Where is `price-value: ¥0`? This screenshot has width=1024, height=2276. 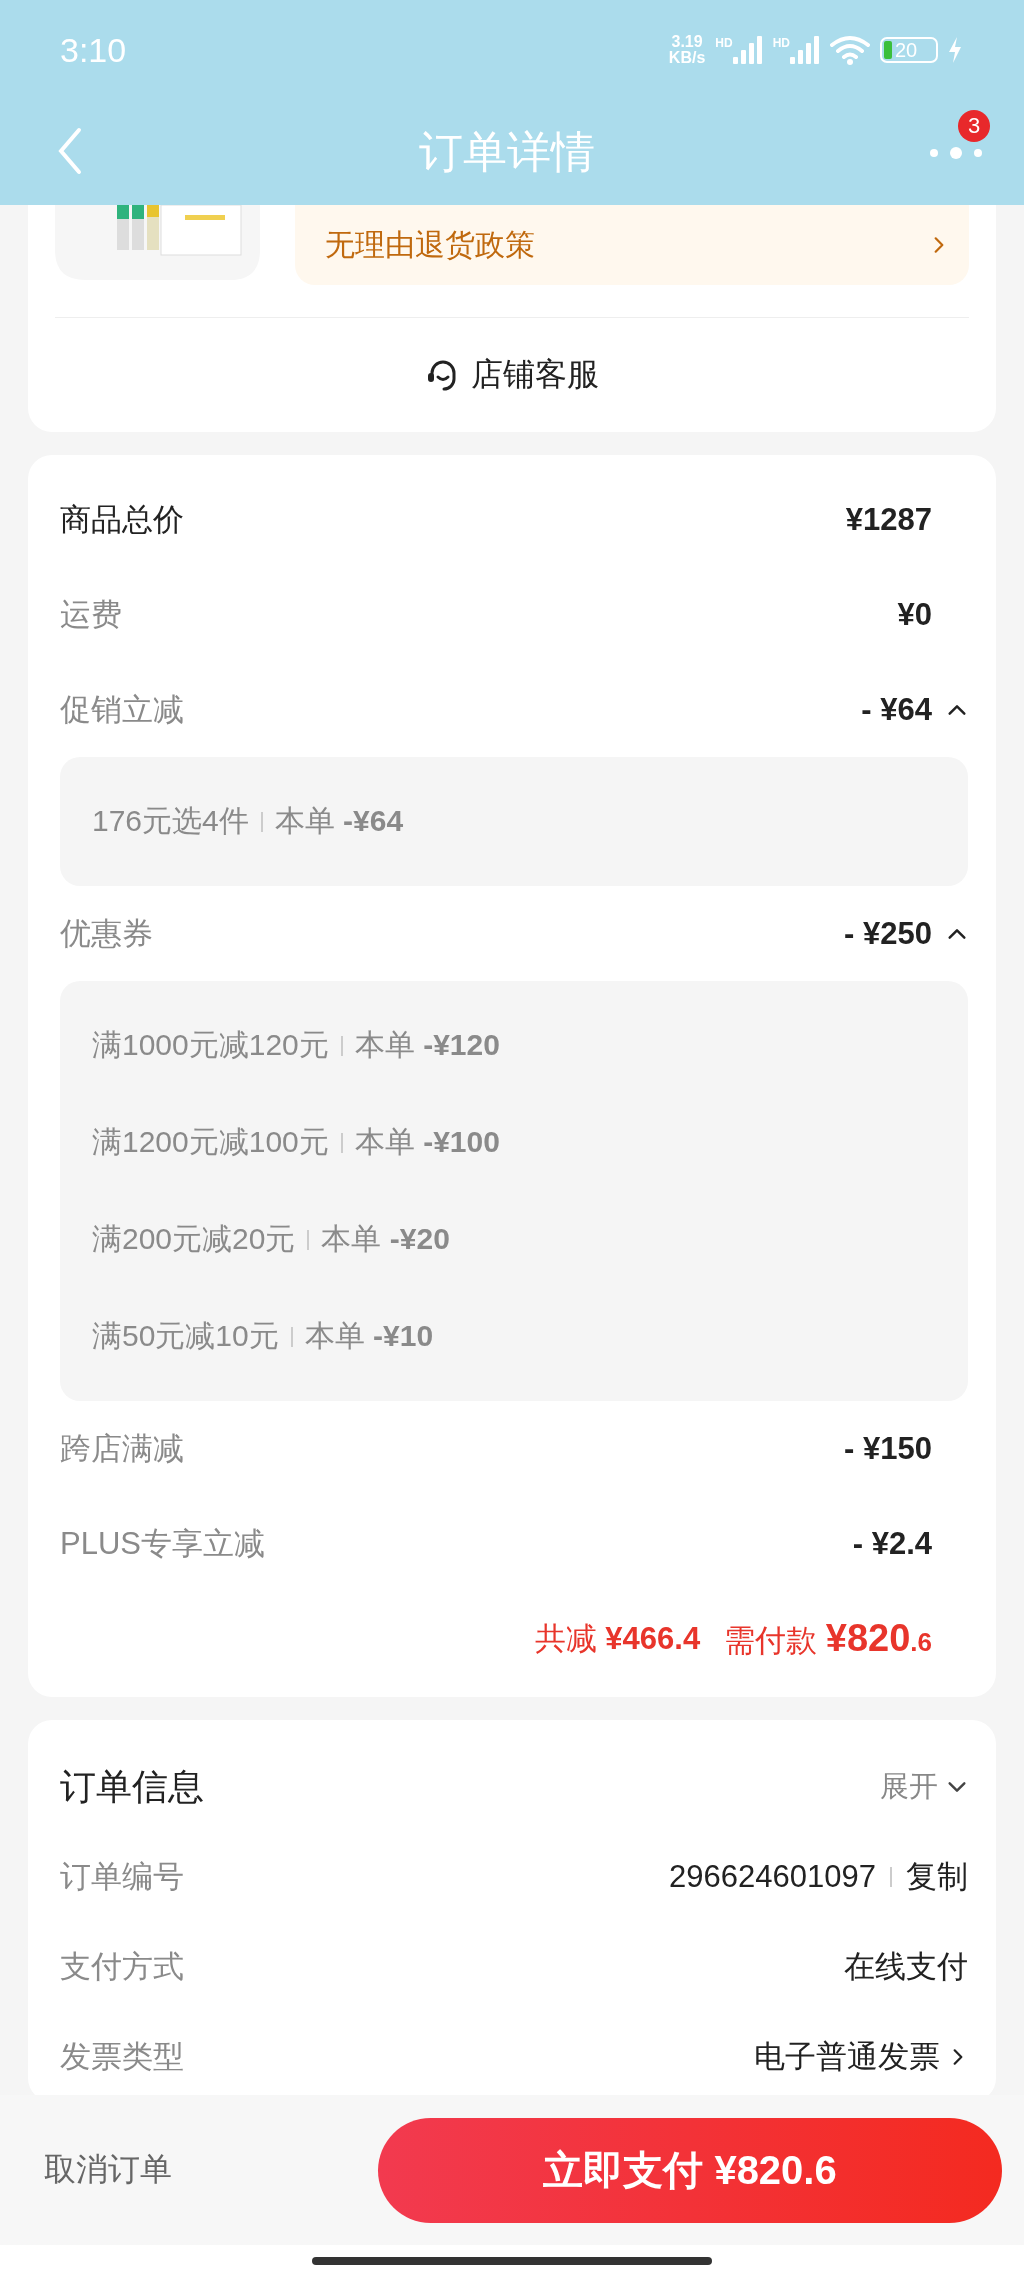
price-value: ¥0 is located at coordinates (914, 614).